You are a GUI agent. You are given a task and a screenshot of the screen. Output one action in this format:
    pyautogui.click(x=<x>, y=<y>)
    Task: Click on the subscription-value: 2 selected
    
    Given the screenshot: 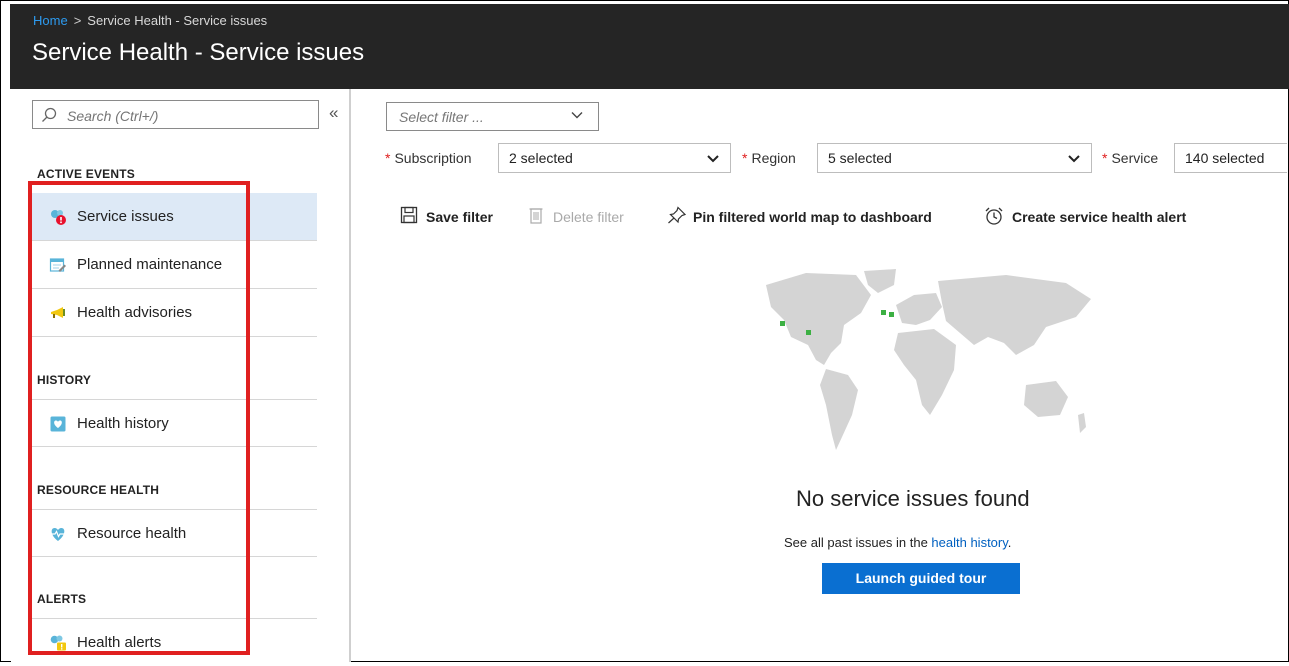 What is the action you would take?
    pyautogui.click(x=541, y=158)
    